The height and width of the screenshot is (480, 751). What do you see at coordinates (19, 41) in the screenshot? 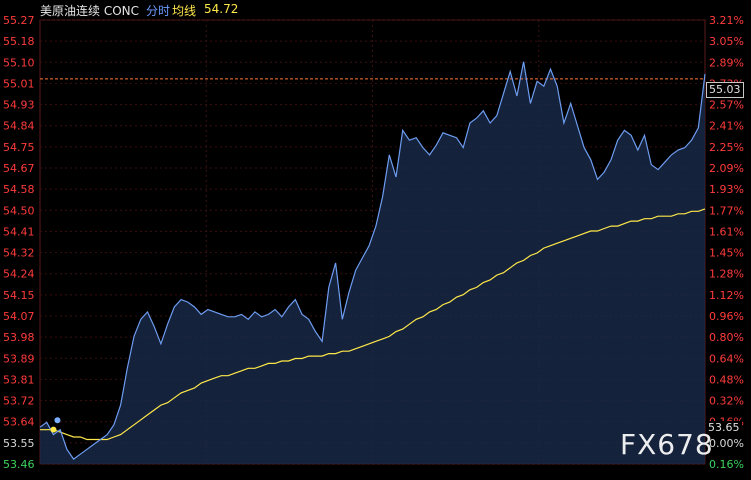
I see `y-tick-label-left: 55.18` at bounding box center [19, 41].